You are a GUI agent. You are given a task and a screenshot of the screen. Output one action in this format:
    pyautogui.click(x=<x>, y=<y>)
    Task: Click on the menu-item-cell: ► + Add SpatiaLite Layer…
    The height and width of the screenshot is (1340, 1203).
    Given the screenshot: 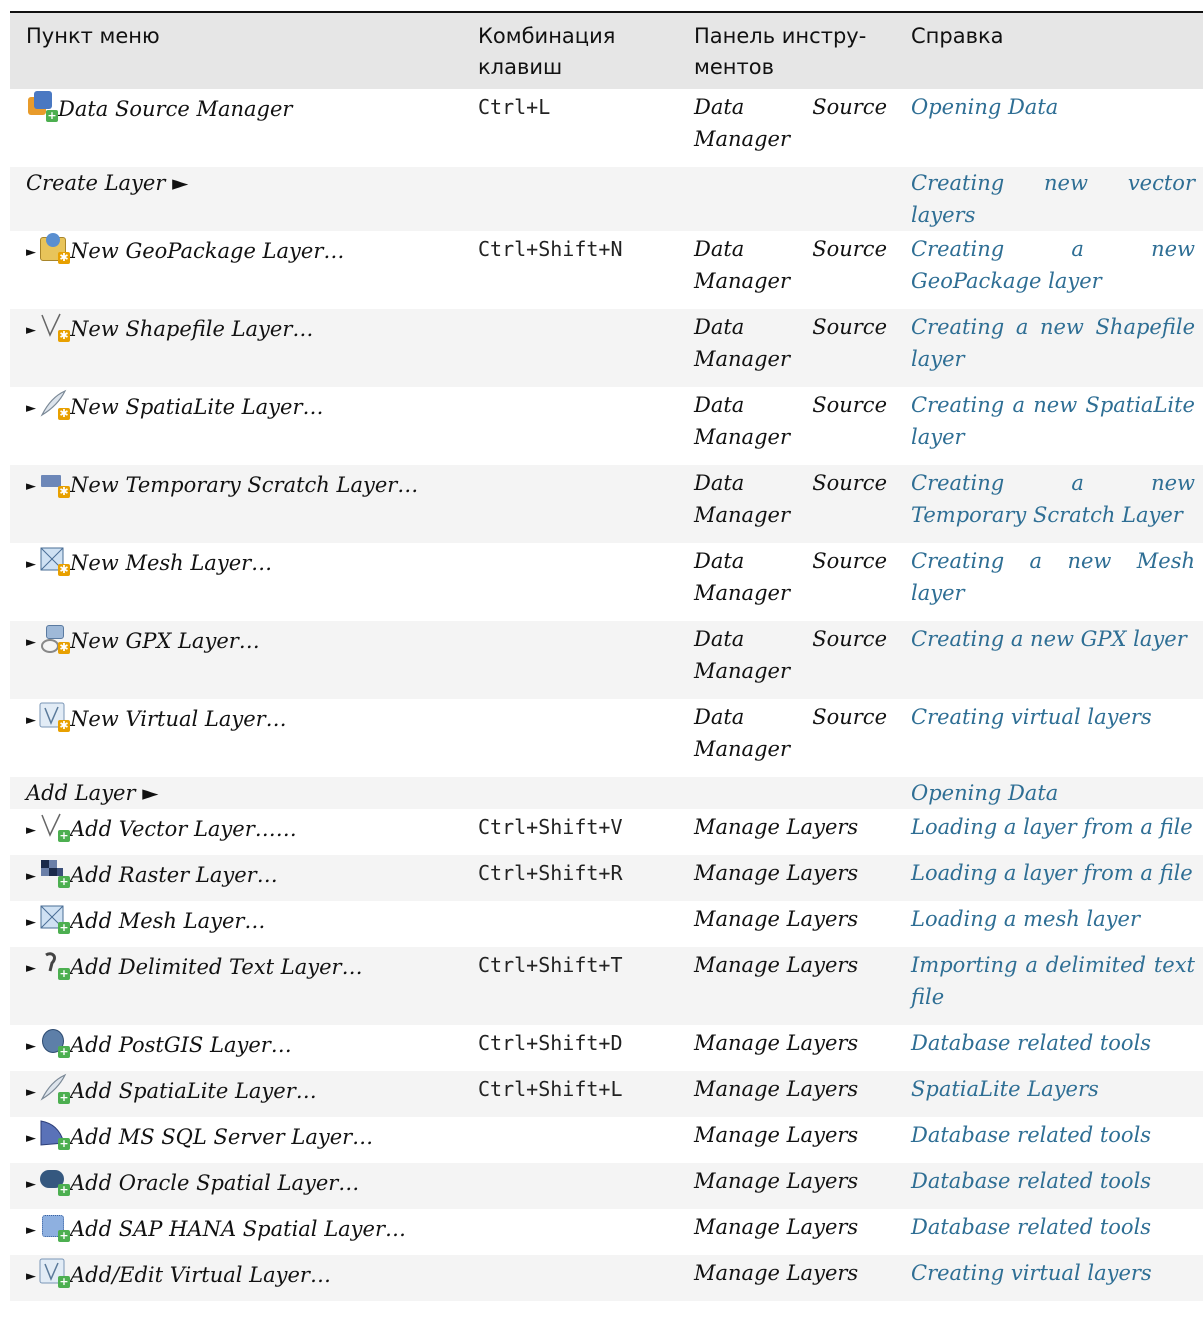 What is the action you would take?
    pyautogui.click(x=236, y=1094)
    